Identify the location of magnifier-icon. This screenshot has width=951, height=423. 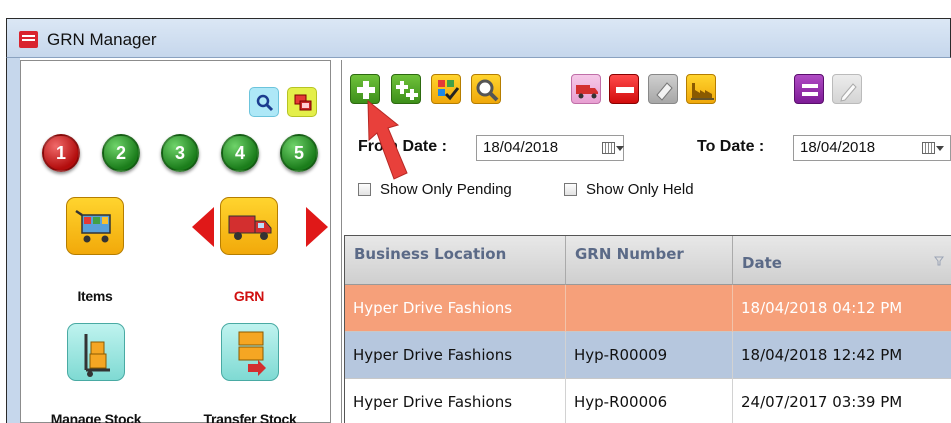
(487, 90).